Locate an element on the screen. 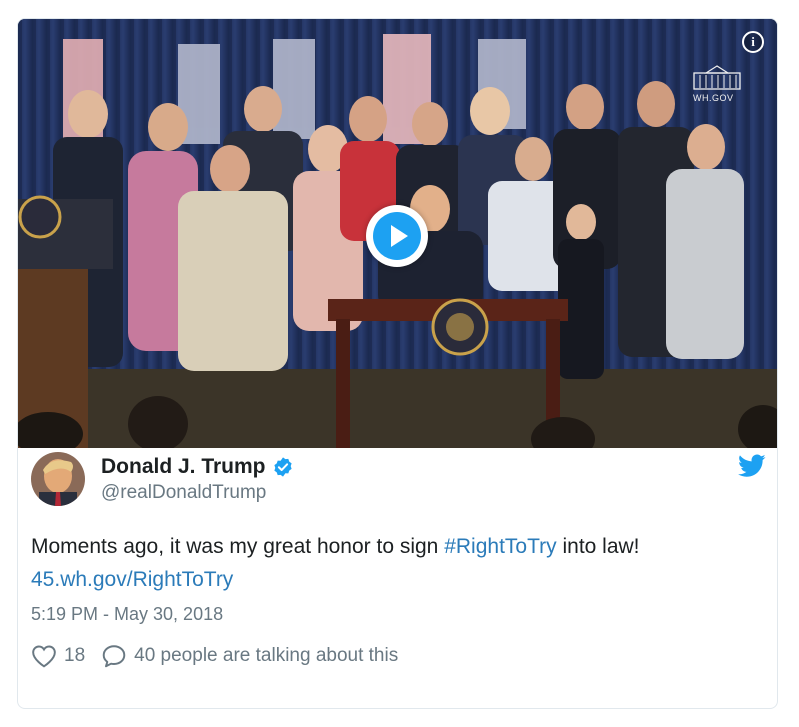 The width and height of the screenshot is (799, 727). info-glyph: i is located at coordinates (753, 41).